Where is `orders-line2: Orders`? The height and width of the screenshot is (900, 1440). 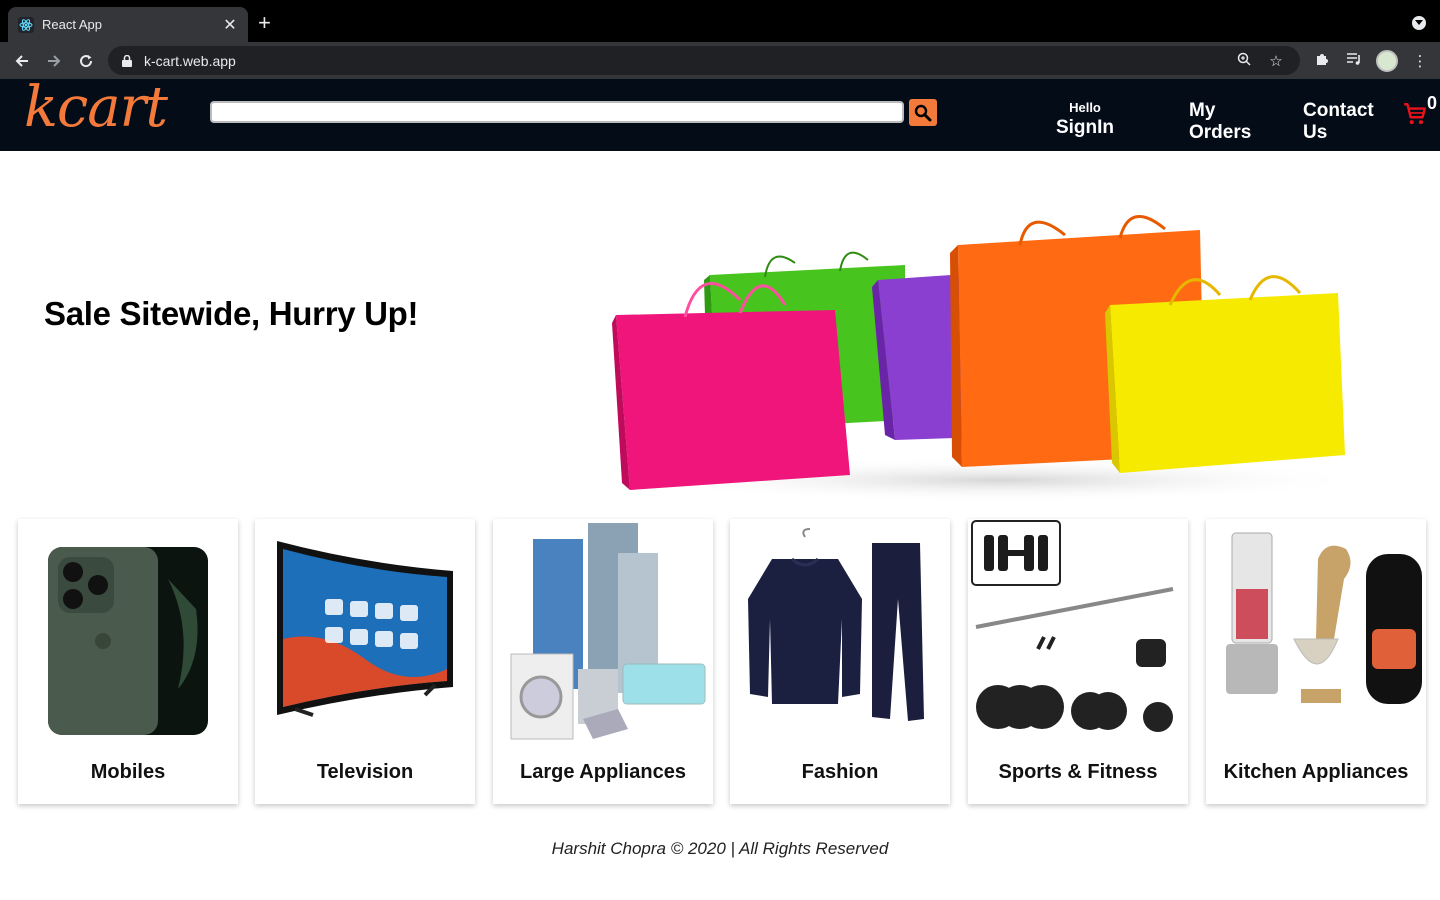
orders-line2: Orders is located at coordinates (1220, 132).